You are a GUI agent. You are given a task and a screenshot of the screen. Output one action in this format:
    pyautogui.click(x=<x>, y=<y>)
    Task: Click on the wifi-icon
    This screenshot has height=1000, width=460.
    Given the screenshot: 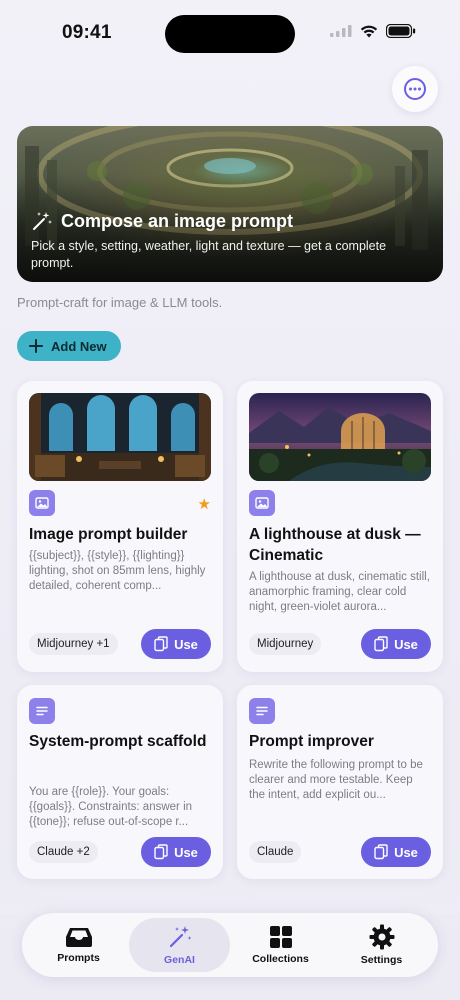 What is the action you would take?
    pyautogui.click(x=369, y=31)
    